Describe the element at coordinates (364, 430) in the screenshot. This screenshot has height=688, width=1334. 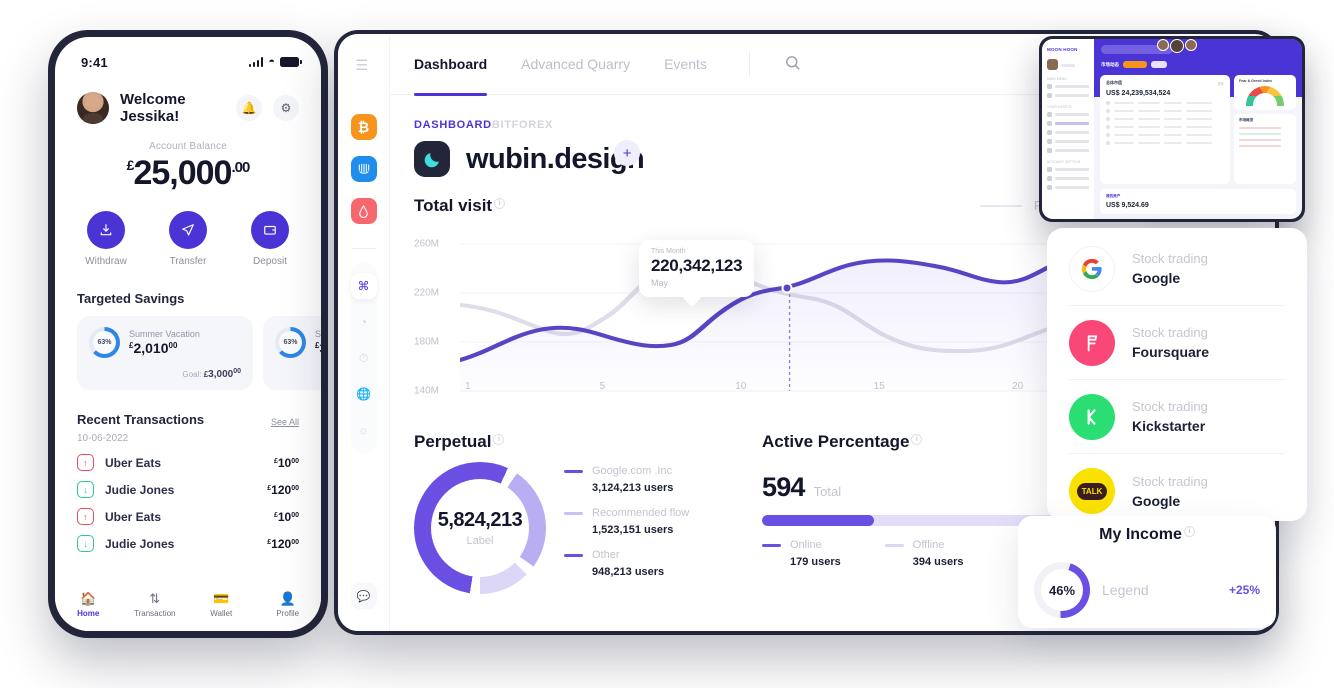
I see `sun-icon: ☼` at that location.